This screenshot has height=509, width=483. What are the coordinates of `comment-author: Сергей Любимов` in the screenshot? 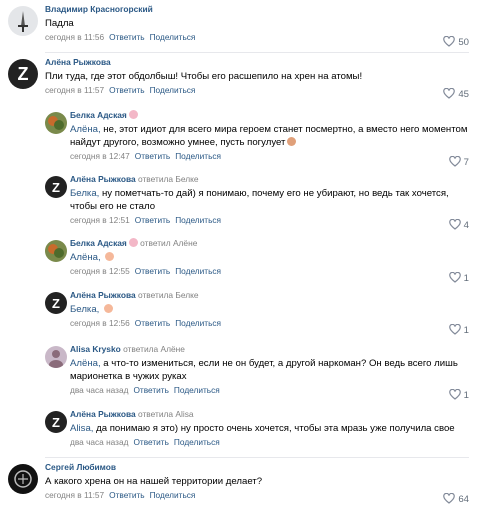 It's located at (80, 467).